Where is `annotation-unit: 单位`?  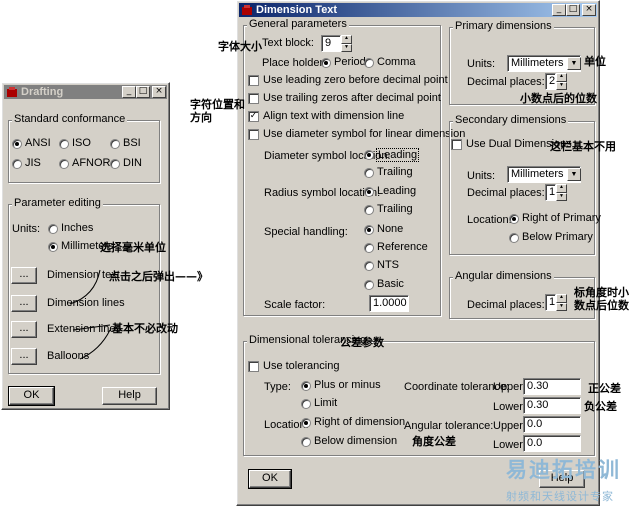
annotation-unit: 单位 is located at coordinates (595, 61).